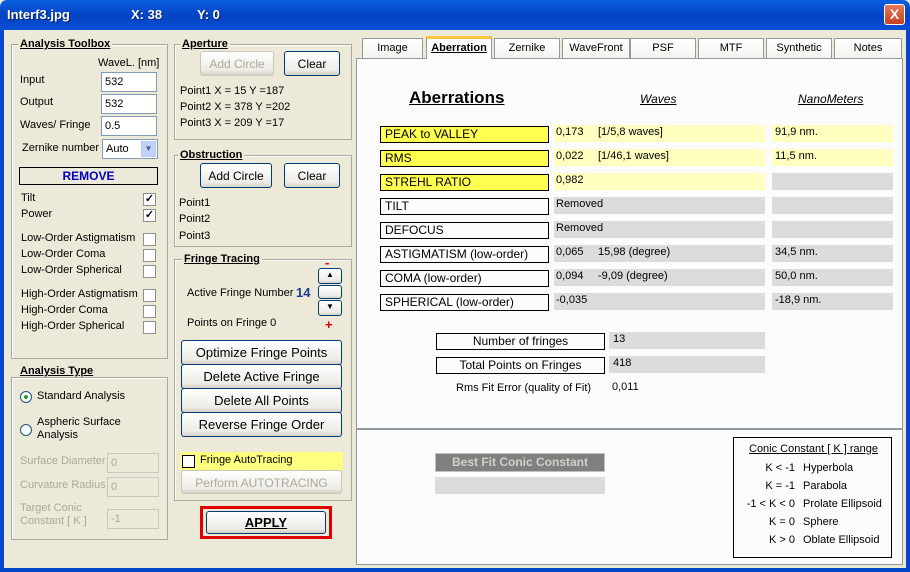 The width and height of the screenshot is (910, 572). What do you see at coordinates (261, 400) in the screenshot?
I see `delete-all-points-button: Delete All Points` at bounding box center [261, 400].